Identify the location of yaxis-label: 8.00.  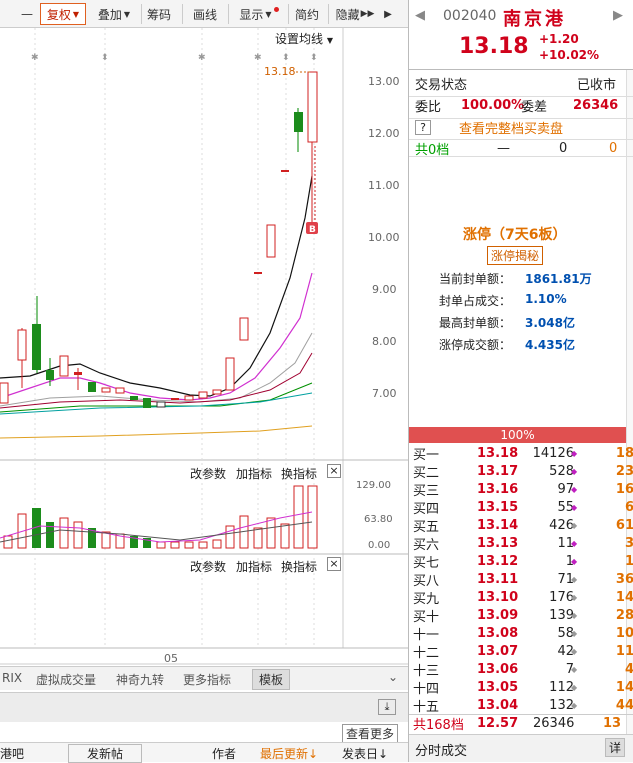
(384, 341).